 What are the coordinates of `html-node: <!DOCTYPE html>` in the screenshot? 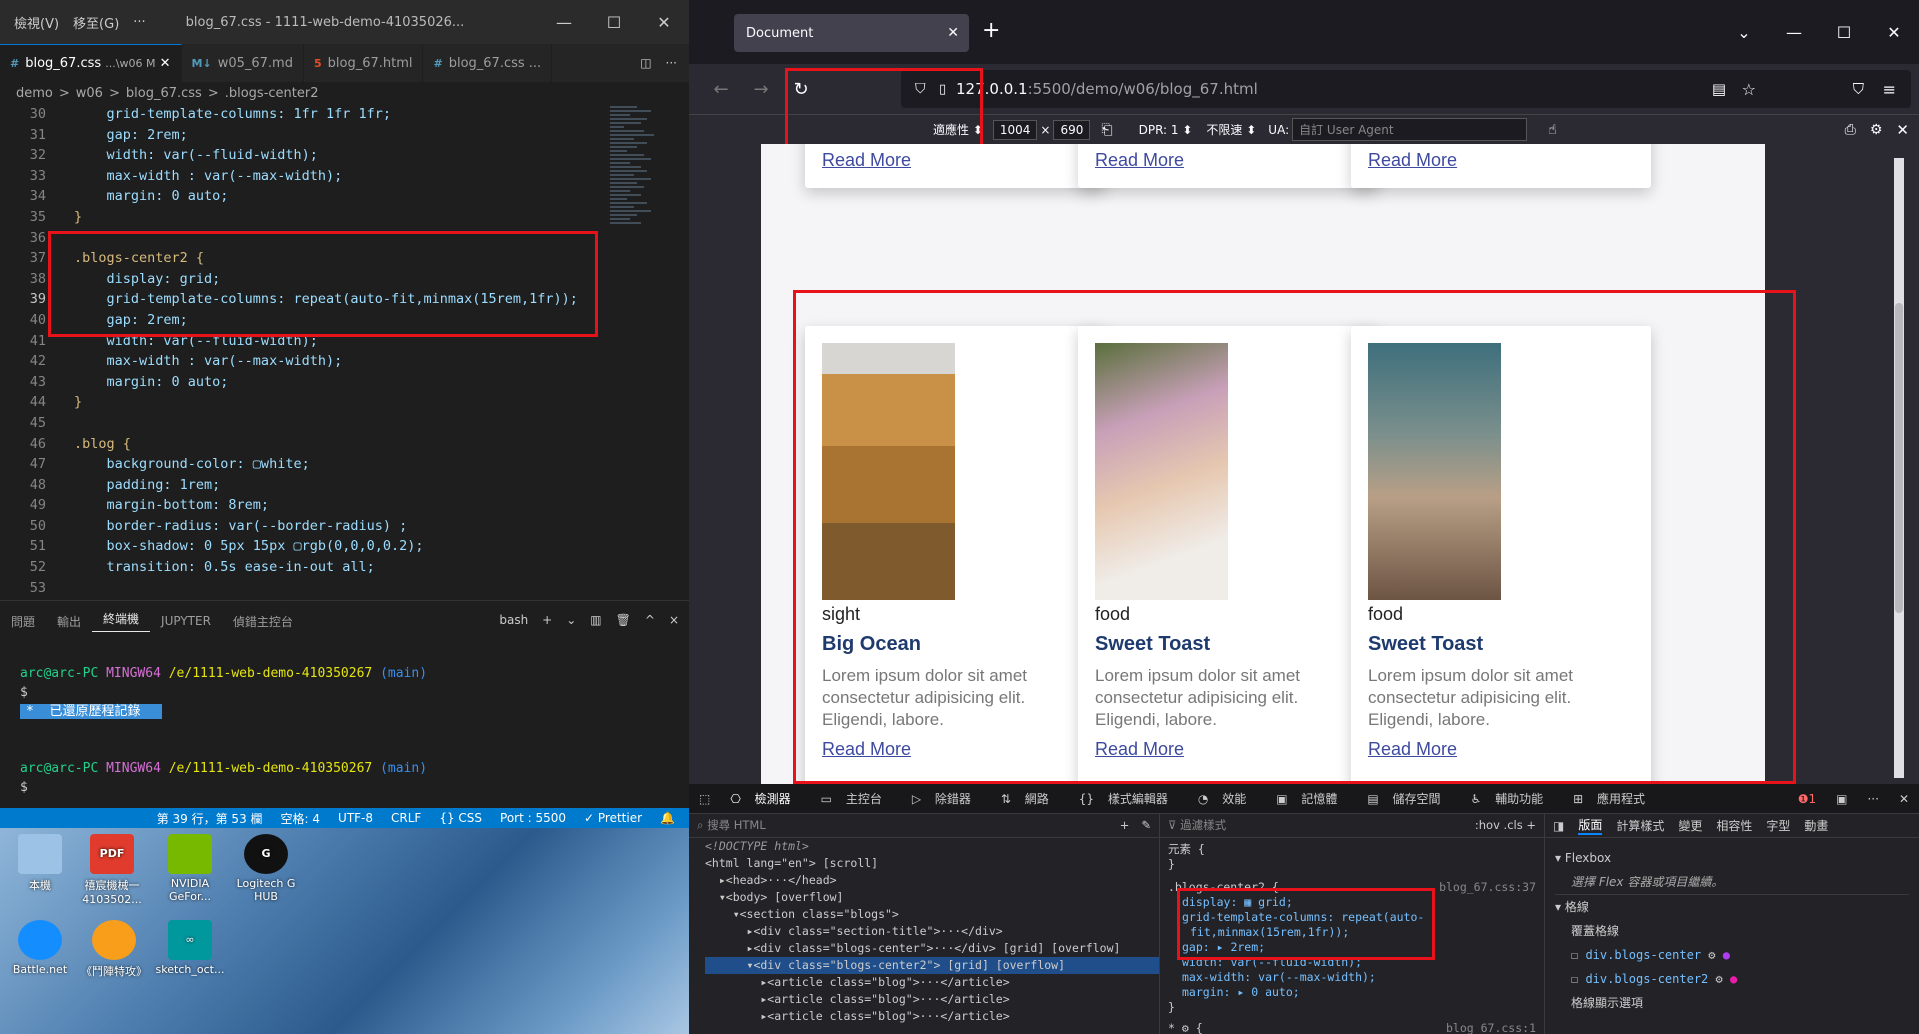 It's located at (932, 846).